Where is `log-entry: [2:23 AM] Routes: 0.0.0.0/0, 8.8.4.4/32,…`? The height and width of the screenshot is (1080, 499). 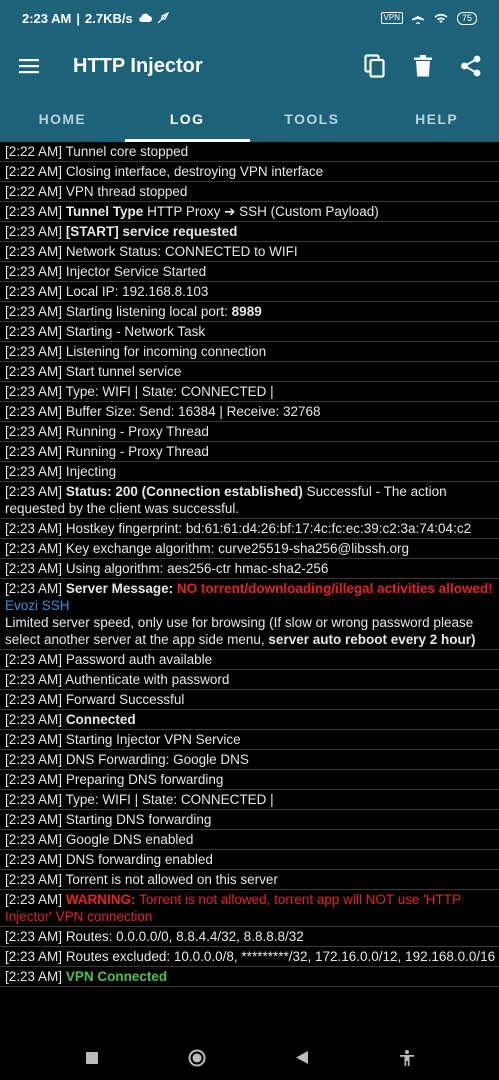
log-entry: [2:23 AM] Routes: 0.0.0.0/0, 8.8.4.4/32,… is located at coordinates (249, 937).